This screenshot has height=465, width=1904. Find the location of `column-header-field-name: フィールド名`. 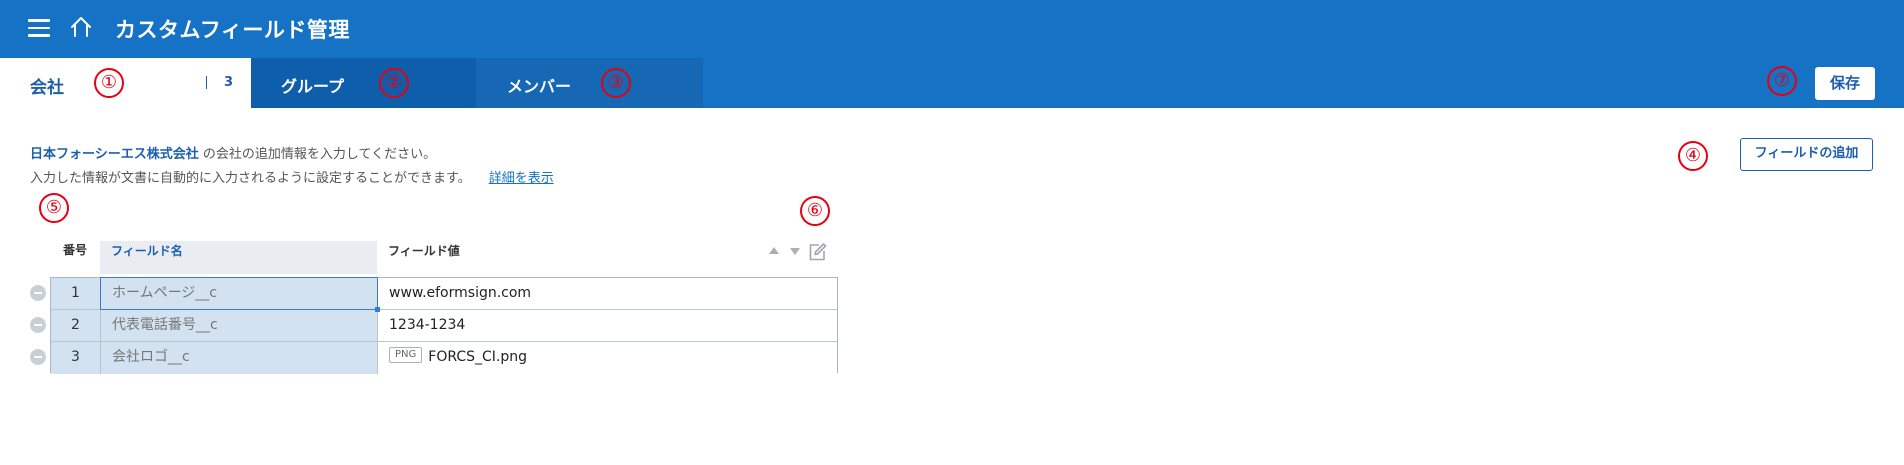

column-header-field-name: フィールド名 is located at coordinates (238, 257).